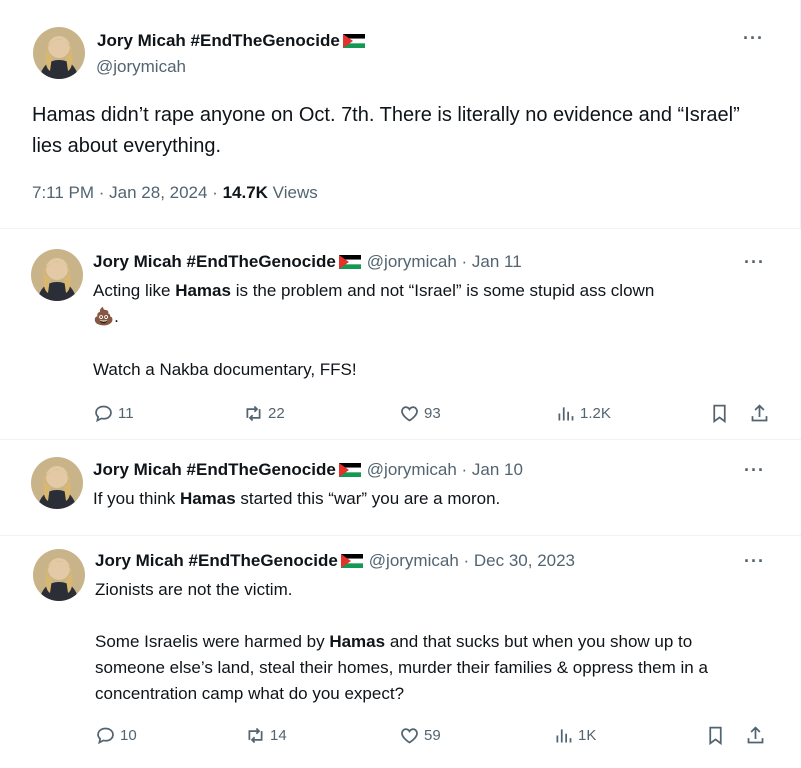 This screenshot has width=801, height=768. I want to click on like-count: 93, so click(432, 413).